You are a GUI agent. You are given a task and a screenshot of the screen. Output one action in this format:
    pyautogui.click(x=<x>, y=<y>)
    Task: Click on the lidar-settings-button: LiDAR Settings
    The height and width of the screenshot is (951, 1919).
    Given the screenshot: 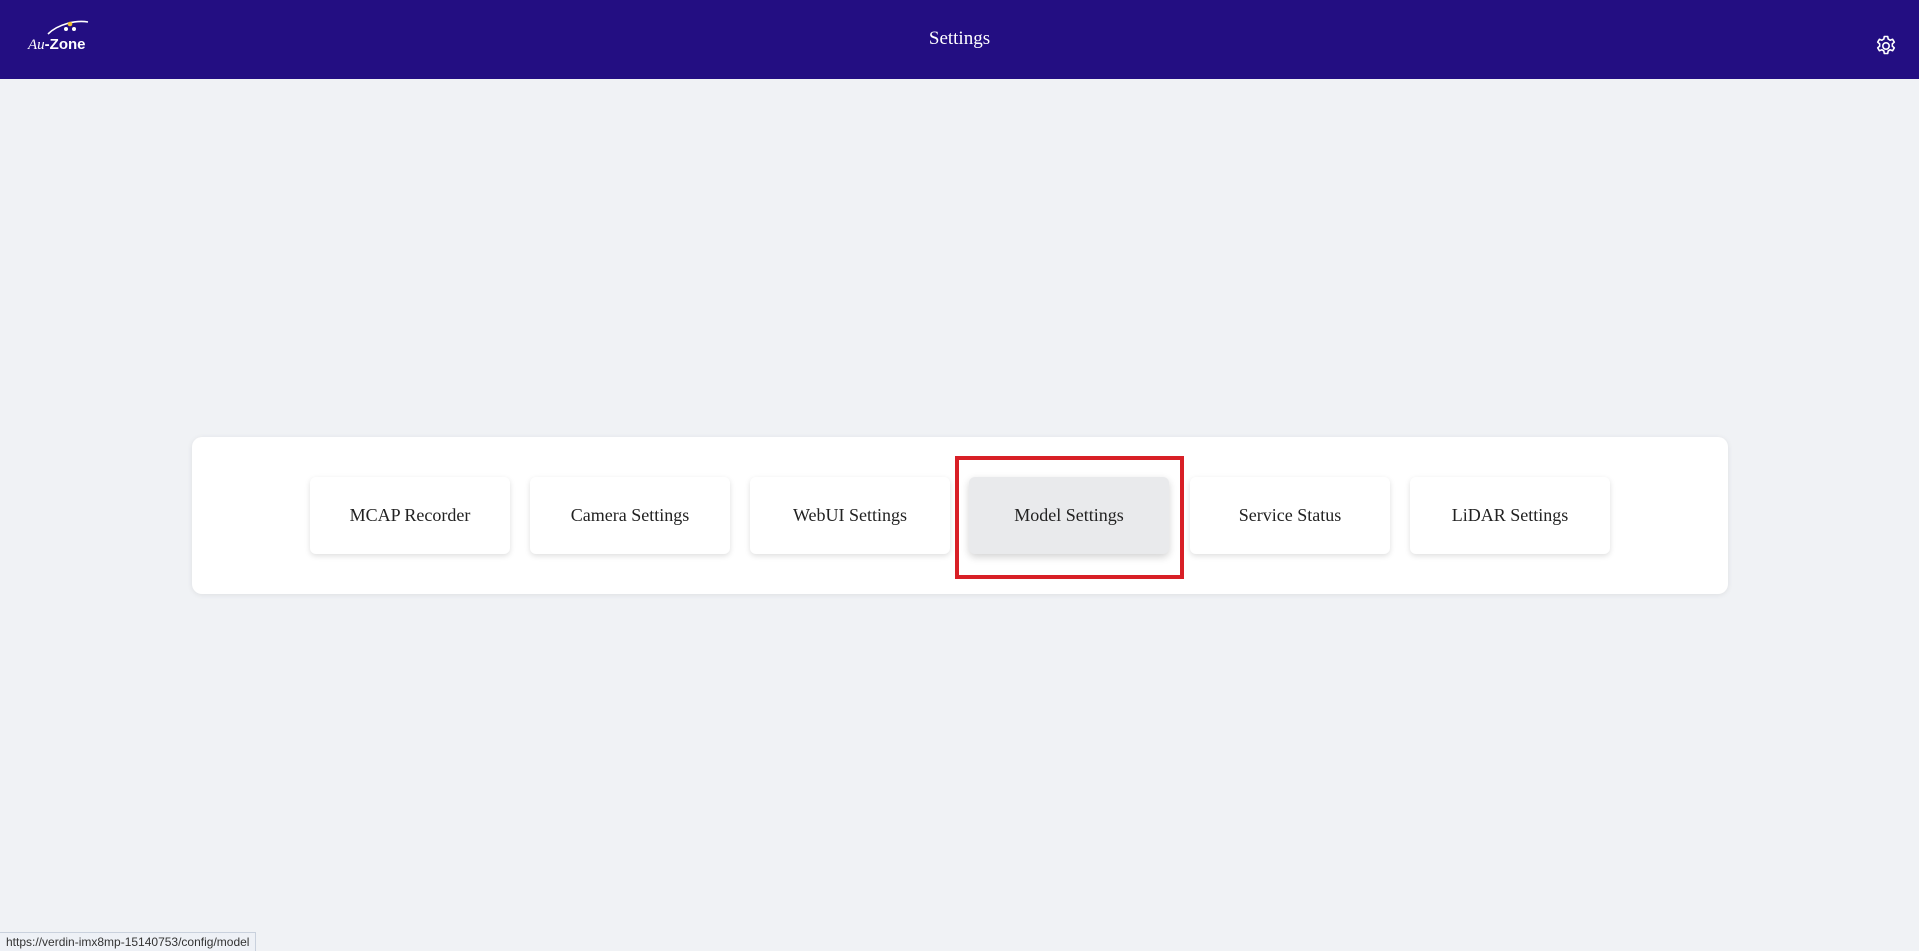 What is the action you would take?
    pyautogui.click(x=1510, y=515)
    